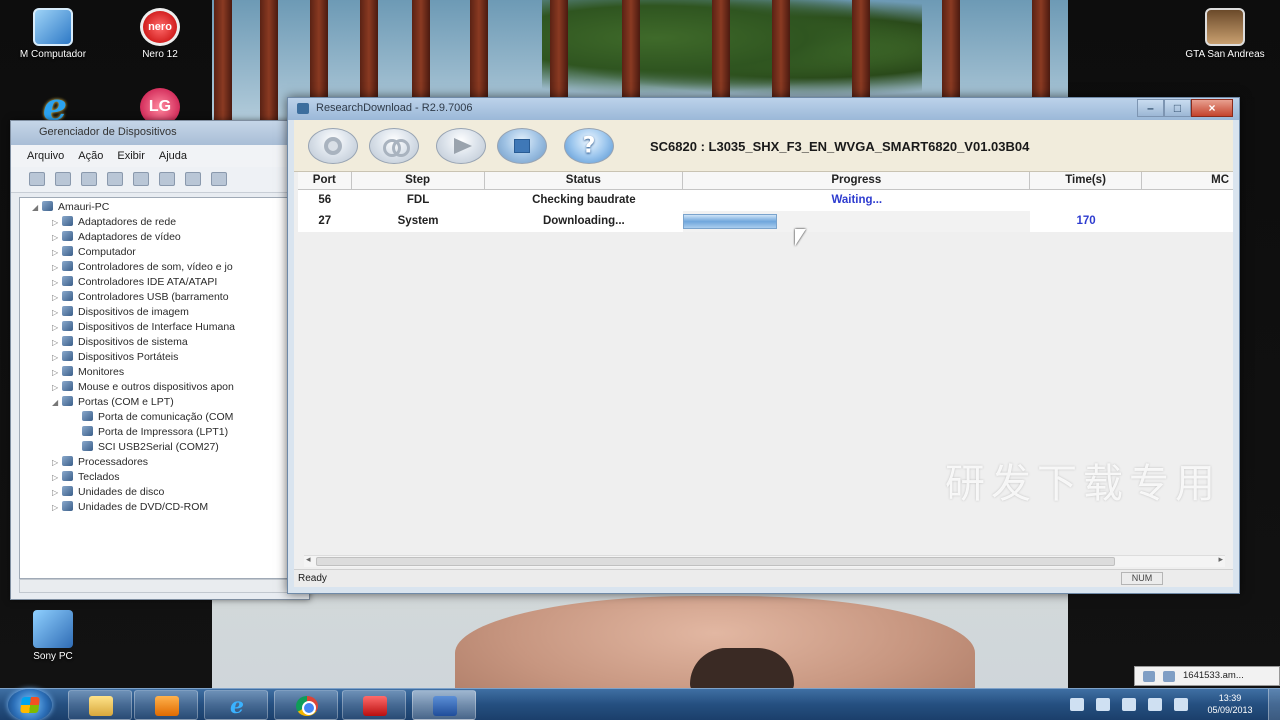 The width and height of the screenshot is (1280, 720). I want to click on column-header-status: Status, so click(584, 180).